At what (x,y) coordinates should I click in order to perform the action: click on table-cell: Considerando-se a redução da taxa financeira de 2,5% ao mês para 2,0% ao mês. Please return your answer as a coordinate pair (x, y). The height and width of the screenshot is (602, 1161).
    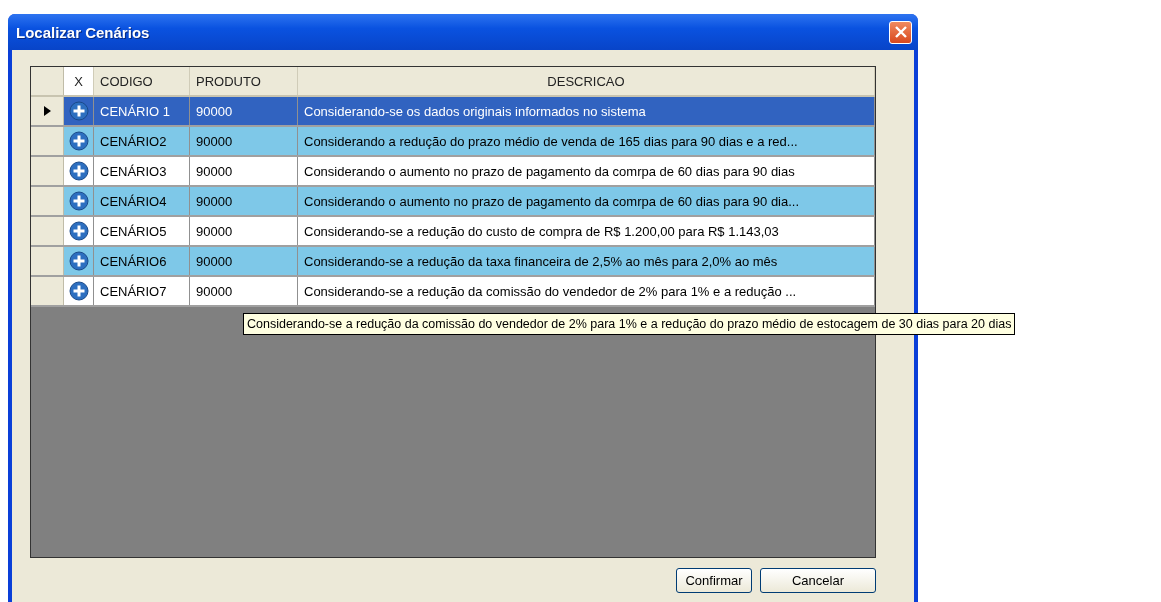
    Looking at the image, I should click on (586, 261).